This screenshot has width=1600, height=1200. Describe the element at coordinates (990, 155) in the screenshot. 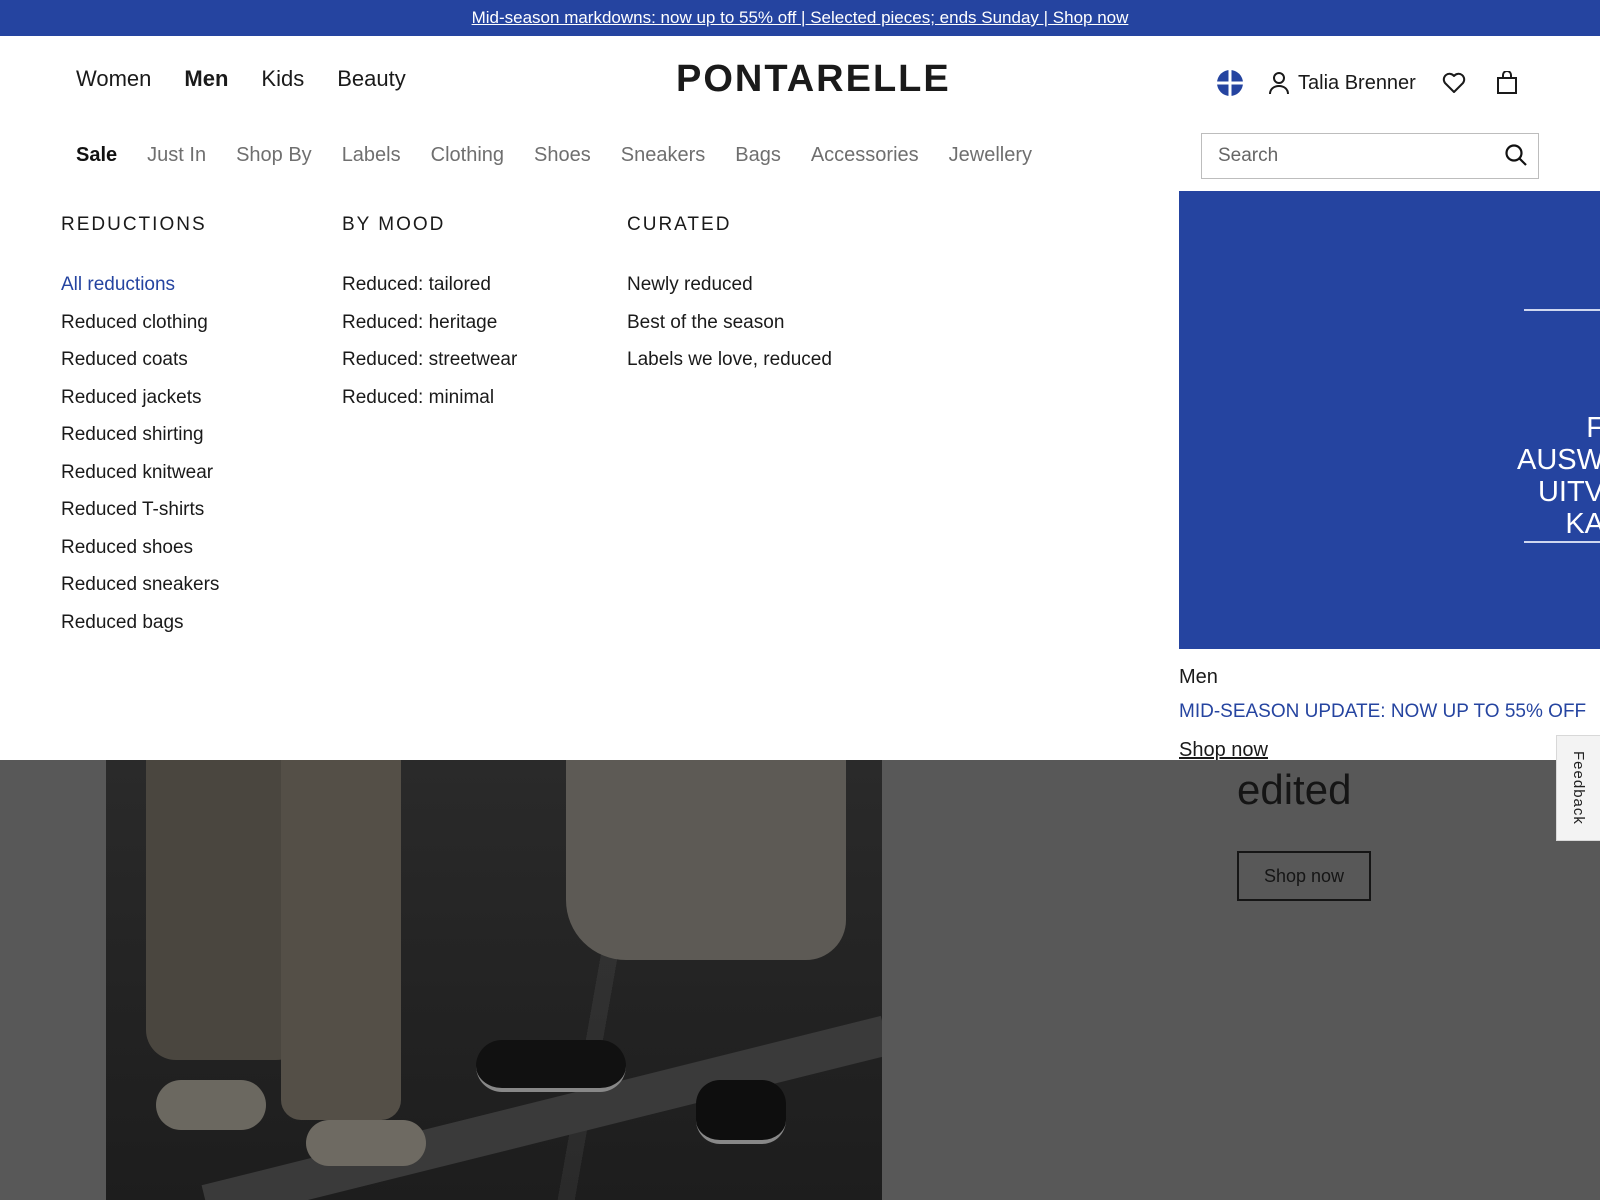

I see `category-nav-jewellery: Jewellery` at that location.